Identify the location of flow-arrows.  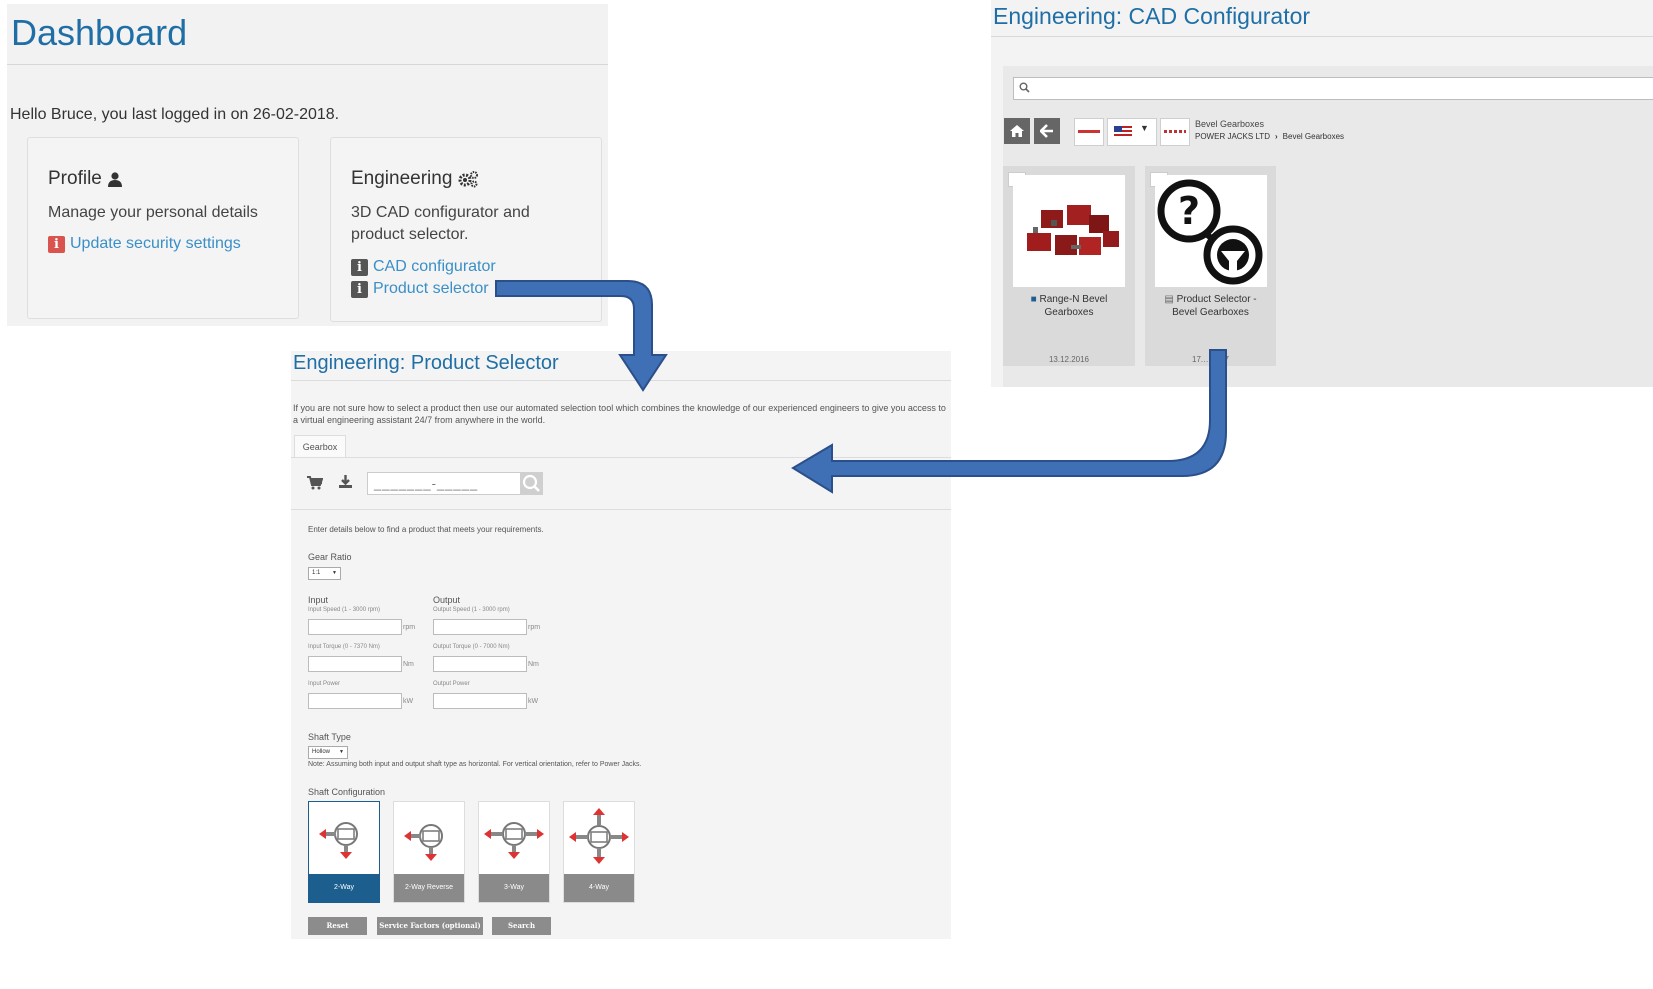
(861, 387).